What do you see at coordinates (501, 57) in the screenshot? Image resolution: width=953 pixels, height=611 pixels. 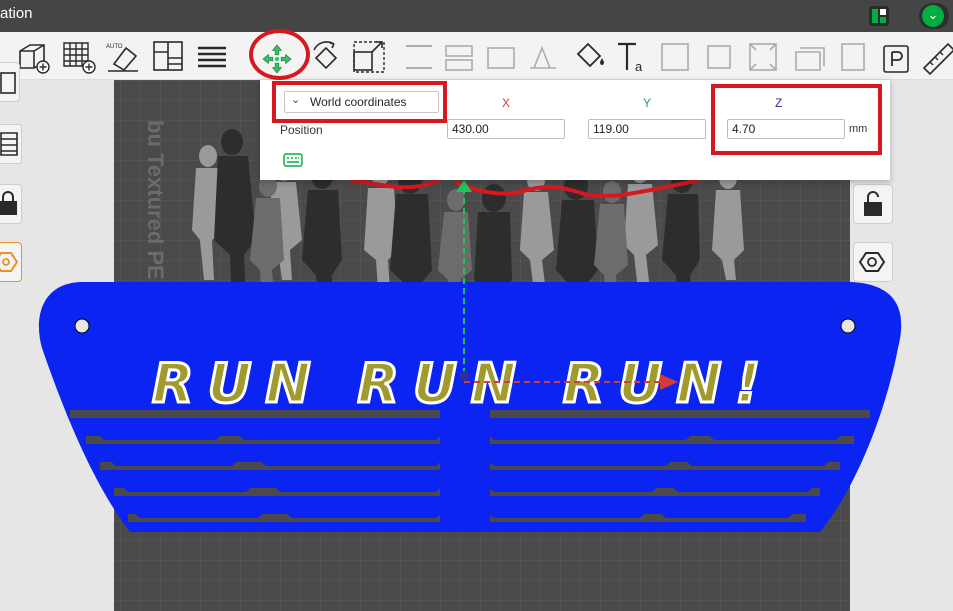 I see `lay-flat-icon` at bounding box center [501, 57].